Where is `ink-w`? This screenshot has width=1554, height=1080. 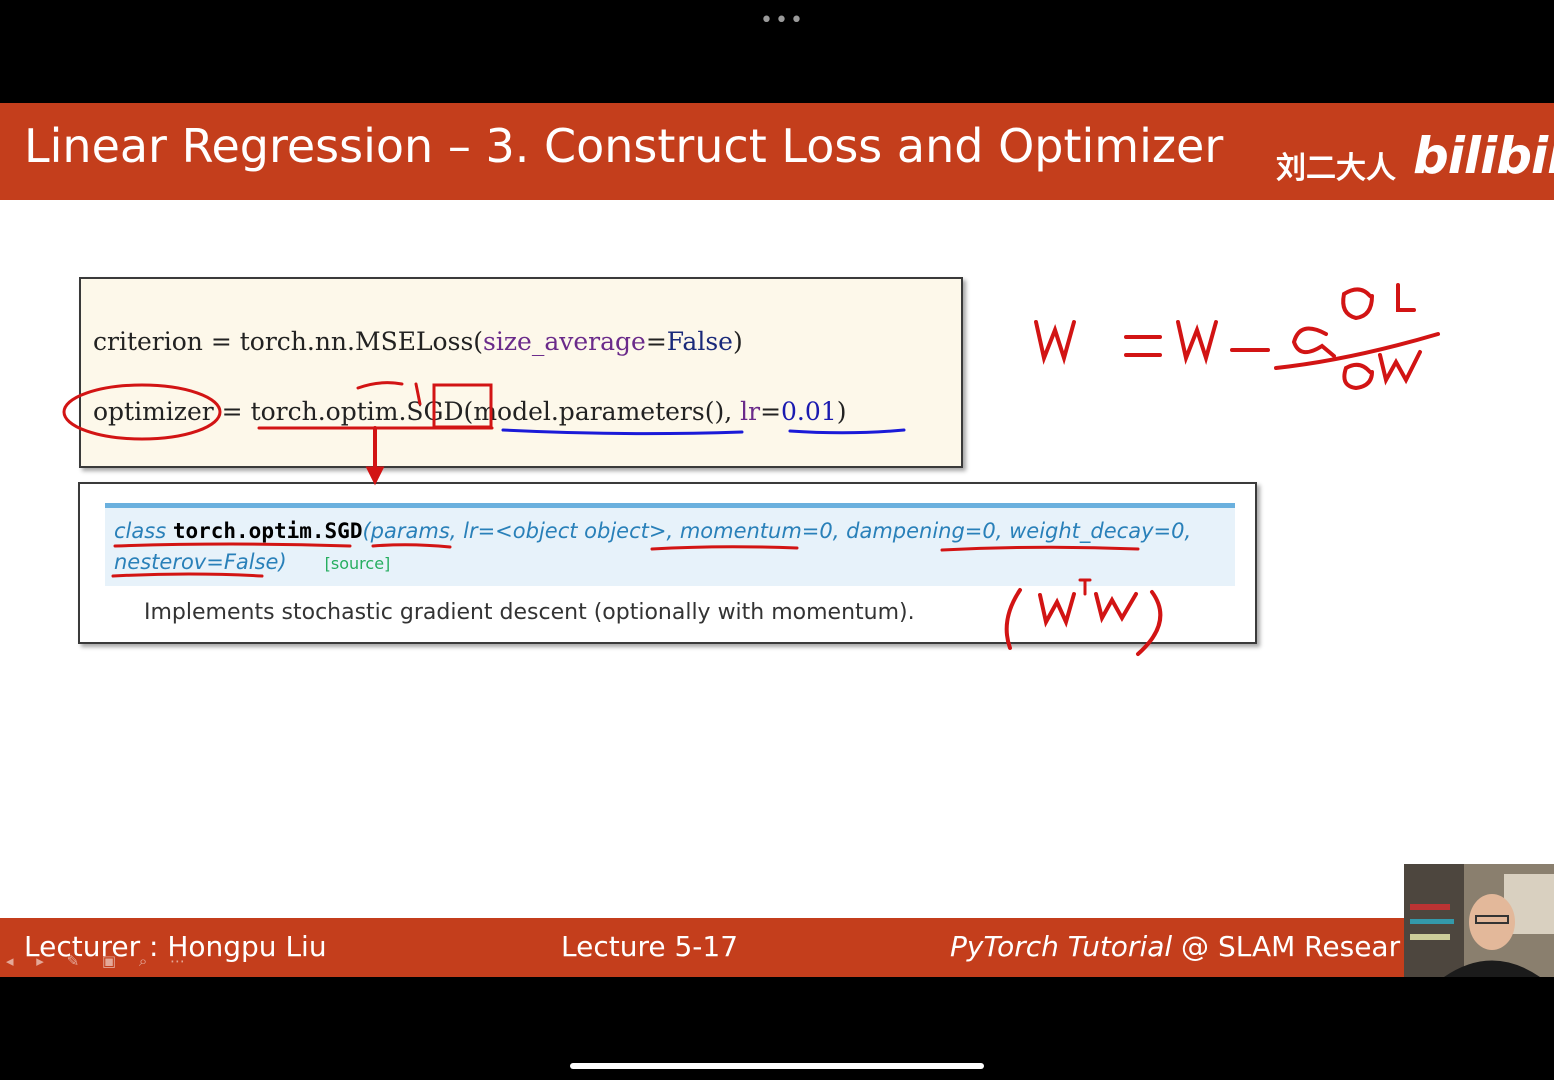 ink-w is located at coordinates (1116, 608).